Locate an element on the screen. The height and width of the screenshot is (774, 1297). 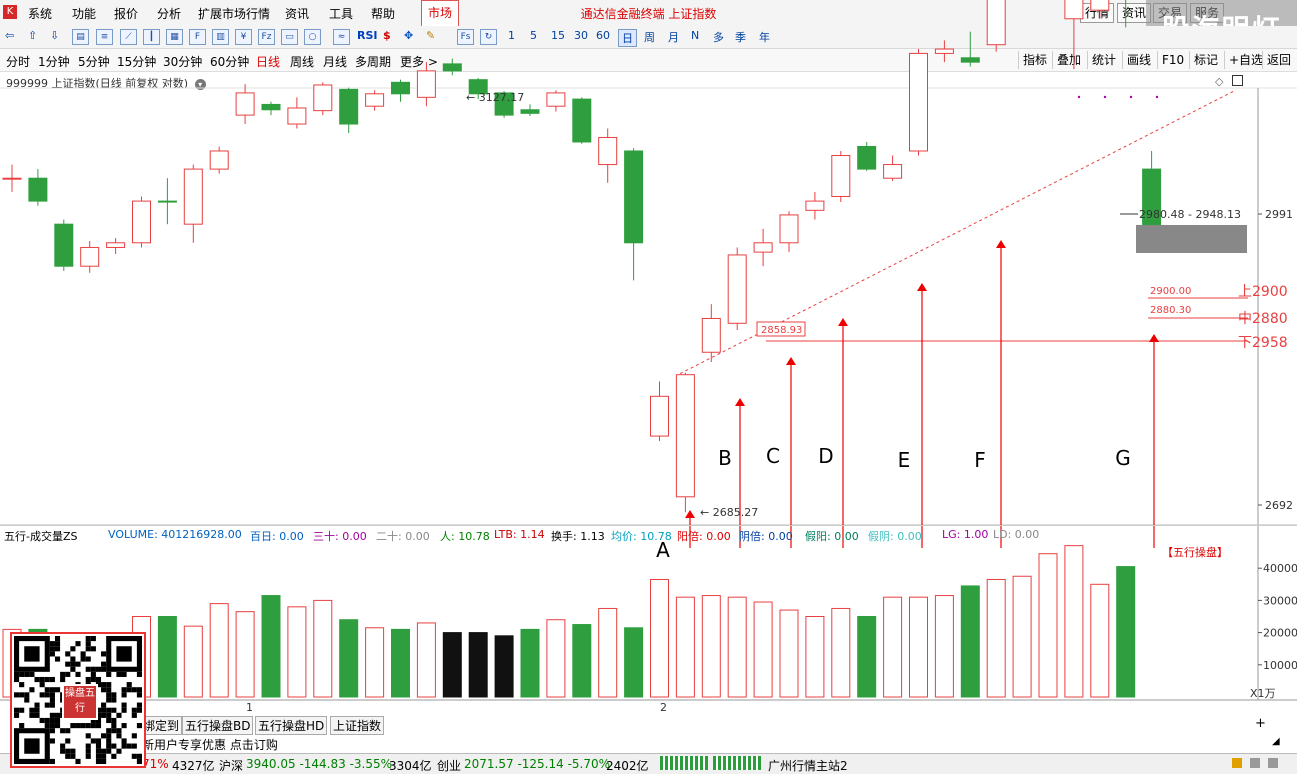
vol-ltb: LTB: 1.14 is located at coordinates (519, 534).